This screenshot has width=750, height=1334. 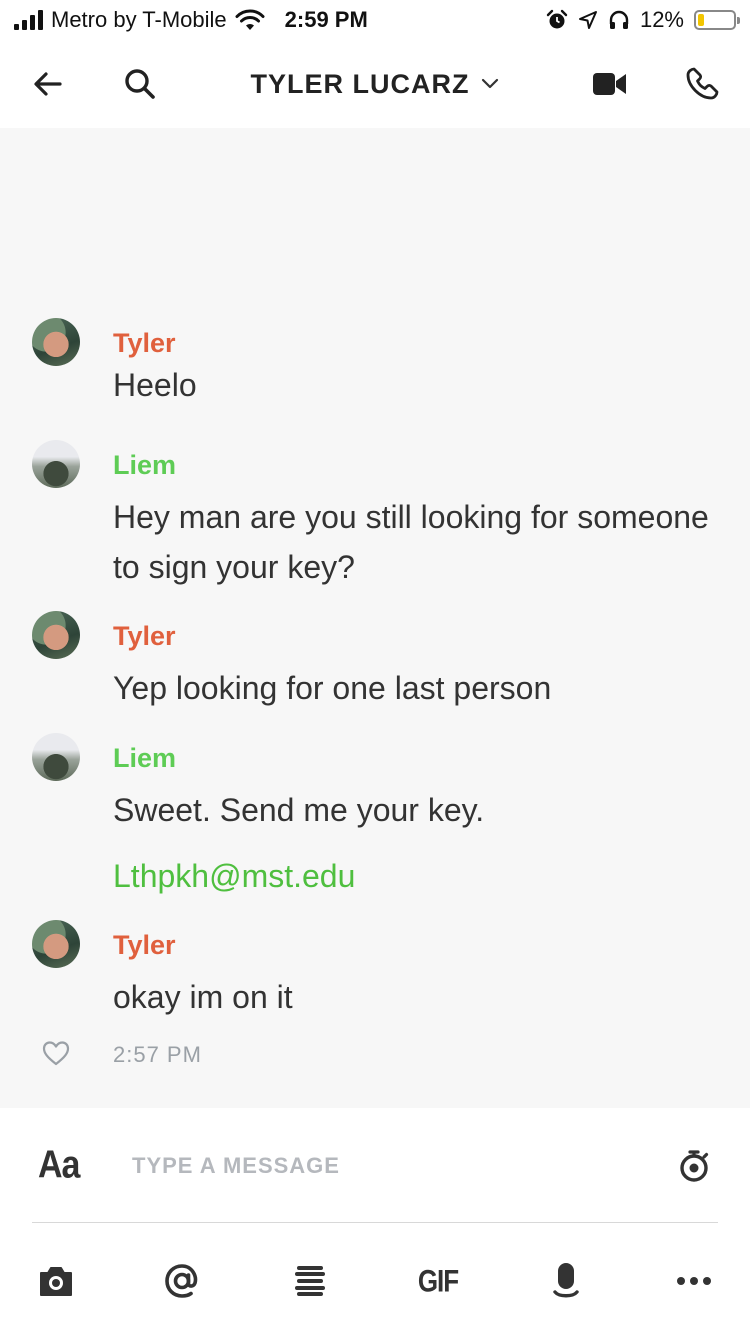 What do you see at coordinates (490, 83) in the screenshot?
I see `chevron-down-icon` at bounding box center [490, 83].